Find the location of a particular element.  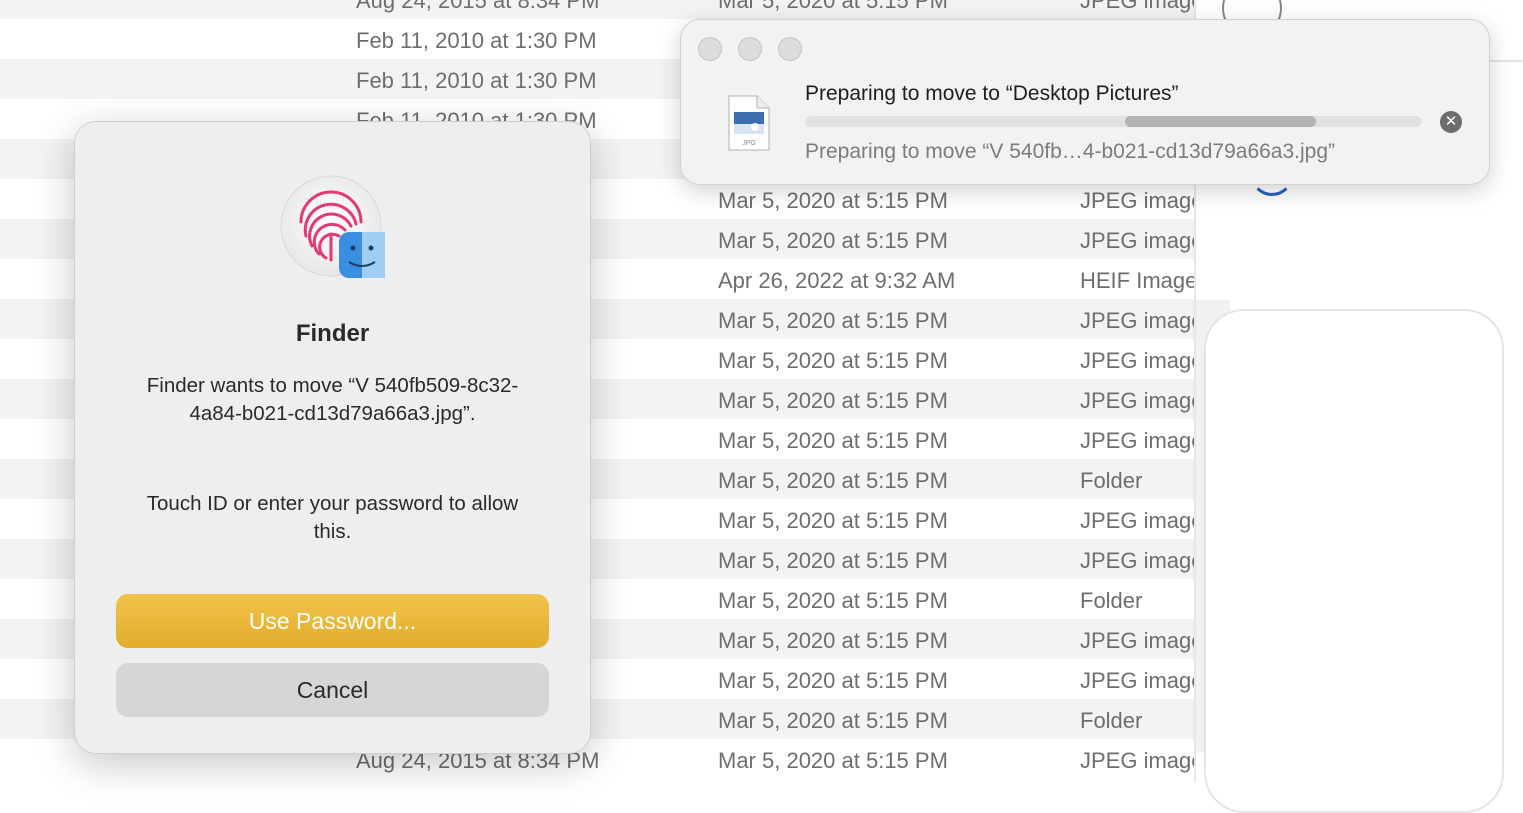

dialog-title: Finder is located at coordinates (332, 333).